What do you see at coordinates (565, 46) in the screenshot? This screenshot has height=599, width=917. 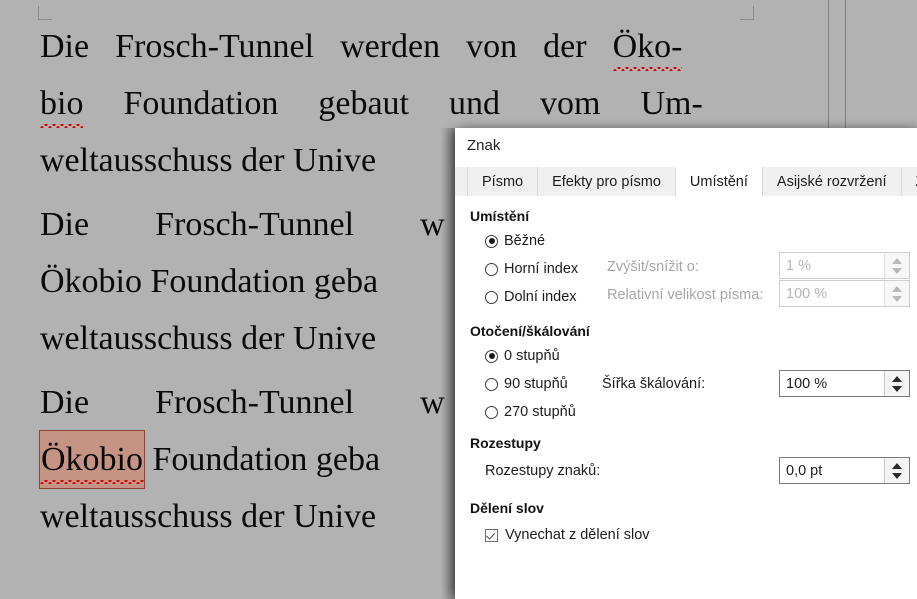 I see `text-run: der` at bounding box center [565, 46].